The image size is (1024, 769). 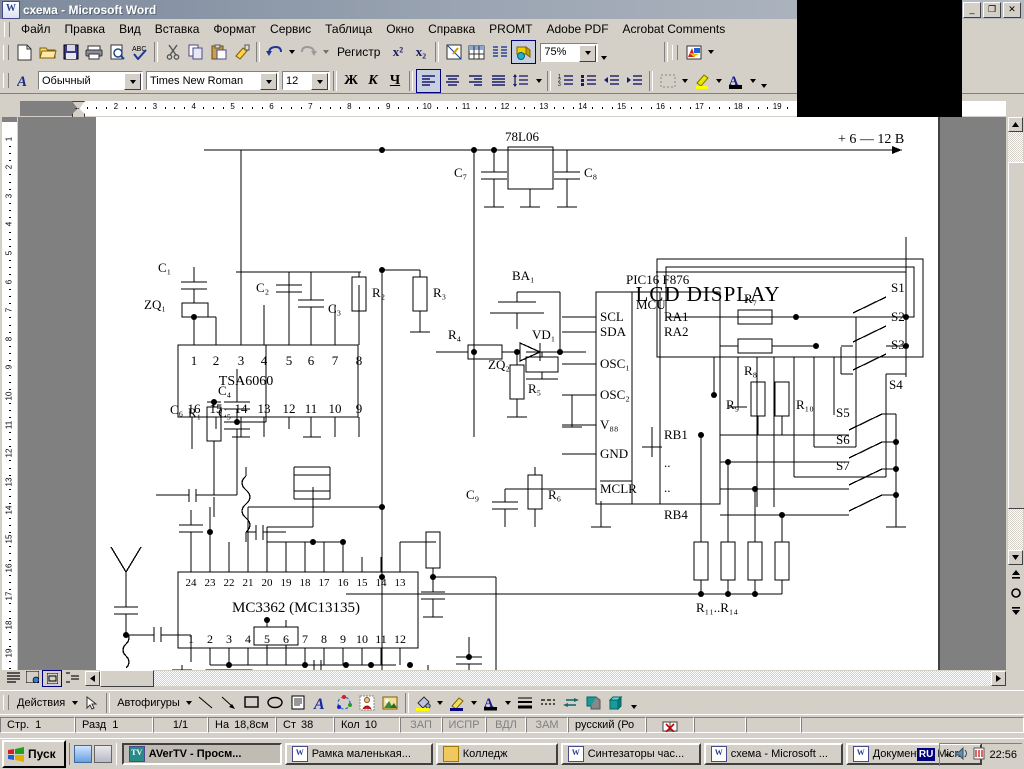 I want to click on bold-button: Ж, so click(x=351, y=81).